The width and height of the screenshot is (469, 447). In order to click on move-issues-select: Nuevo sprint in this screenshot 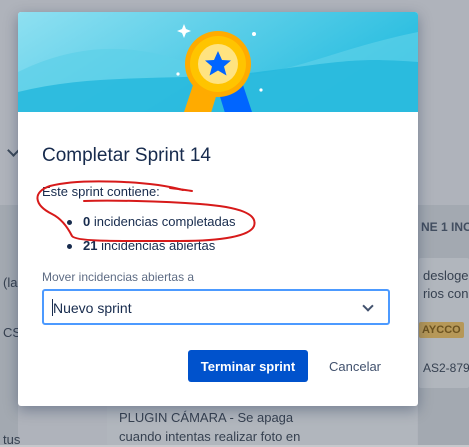, I will do `click(216, 307)`.